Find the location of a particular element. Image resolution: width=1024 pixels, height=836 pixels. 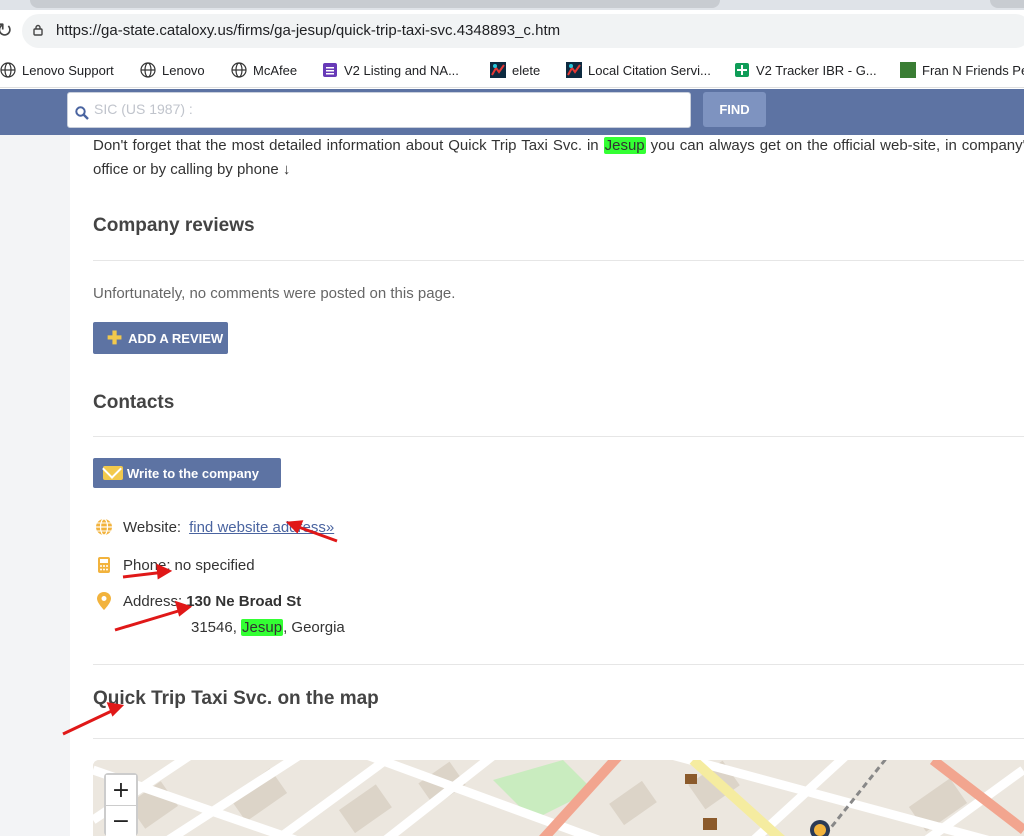

bookmark-fran-n-friends: Fran N Friends Pe is located at coordinates (962, 70).